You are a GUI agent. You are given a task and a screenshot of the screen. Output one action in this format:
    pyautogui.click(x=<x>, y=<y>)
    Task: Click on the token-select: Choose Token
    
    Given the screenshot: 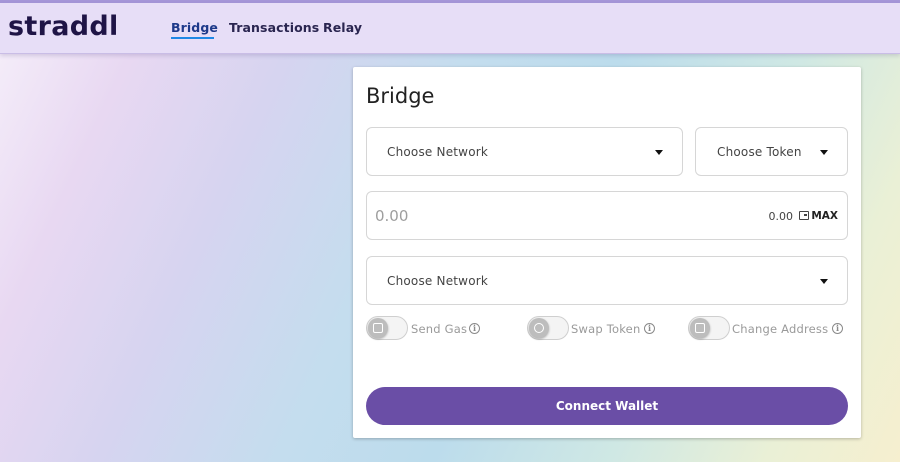 What is the action you would take?
    pyautogui.click(x=771, y=151)
    